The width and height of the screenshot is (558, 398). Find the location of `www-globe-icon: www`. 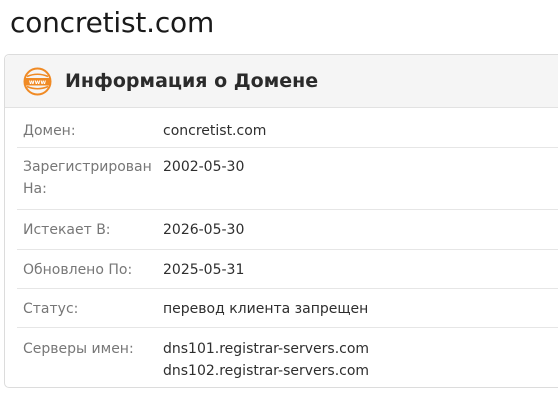

www-globe-icon: www is located at coordinates (37, 81).